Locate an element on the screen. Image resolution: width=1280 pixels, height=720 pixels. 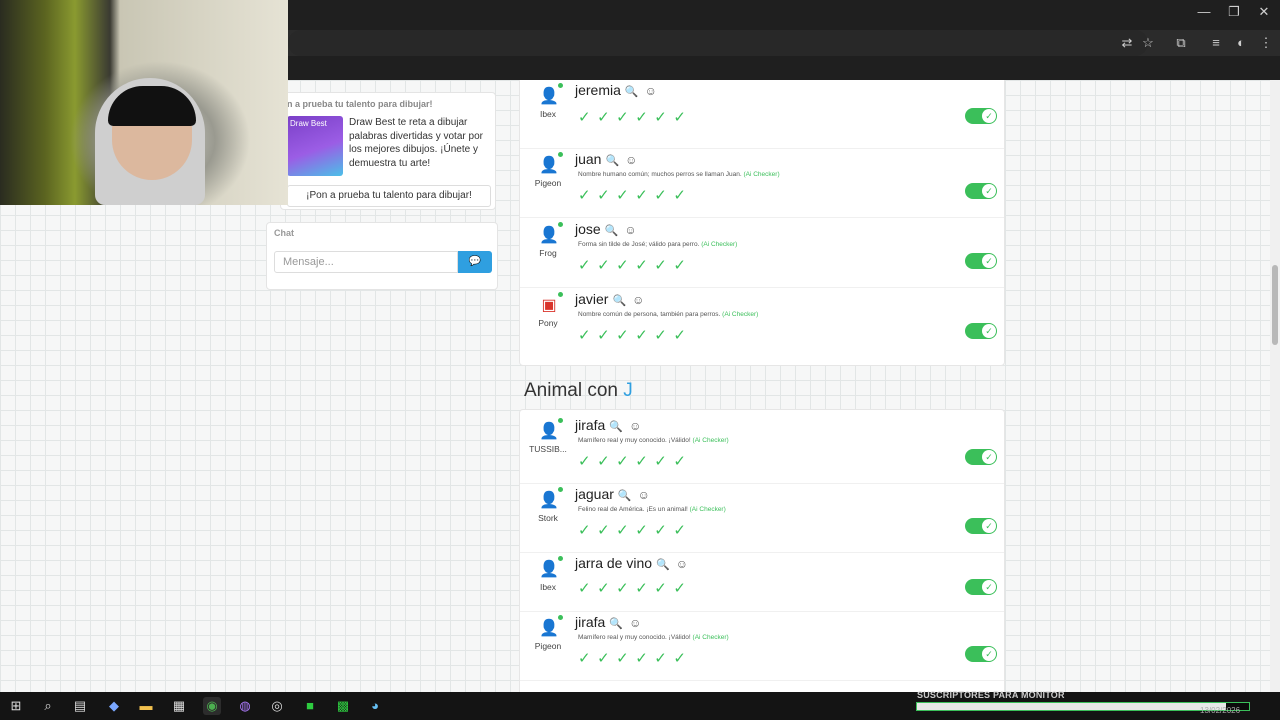
store-icon: ▦ is located at coordinates (179, 706).